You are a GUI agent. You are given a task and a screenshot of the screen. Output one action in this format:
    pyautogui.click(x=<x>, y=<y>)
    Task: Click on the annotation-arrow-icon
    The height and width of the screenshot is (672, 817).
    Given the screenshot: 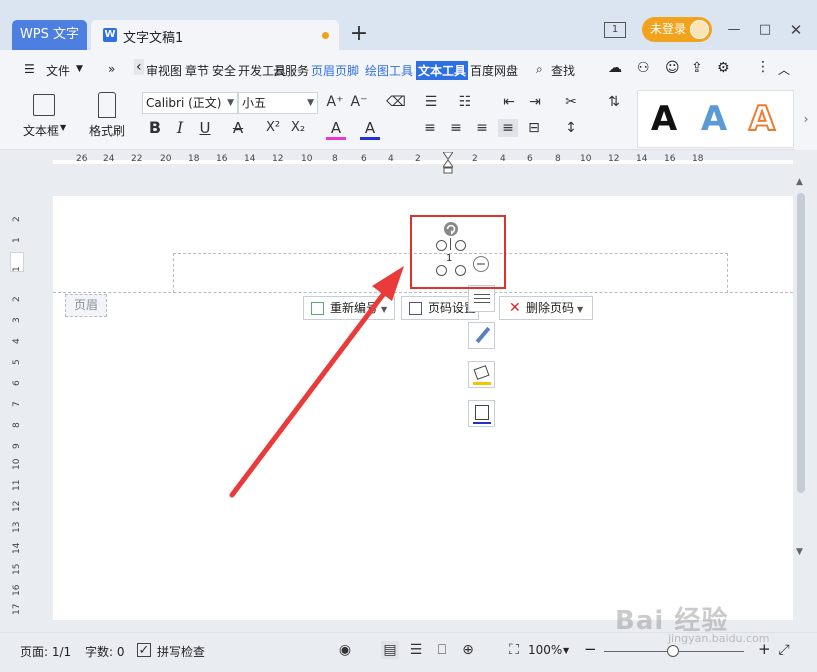 What is the action you would take?
    pyautogui.click(x=316, y=382)
    